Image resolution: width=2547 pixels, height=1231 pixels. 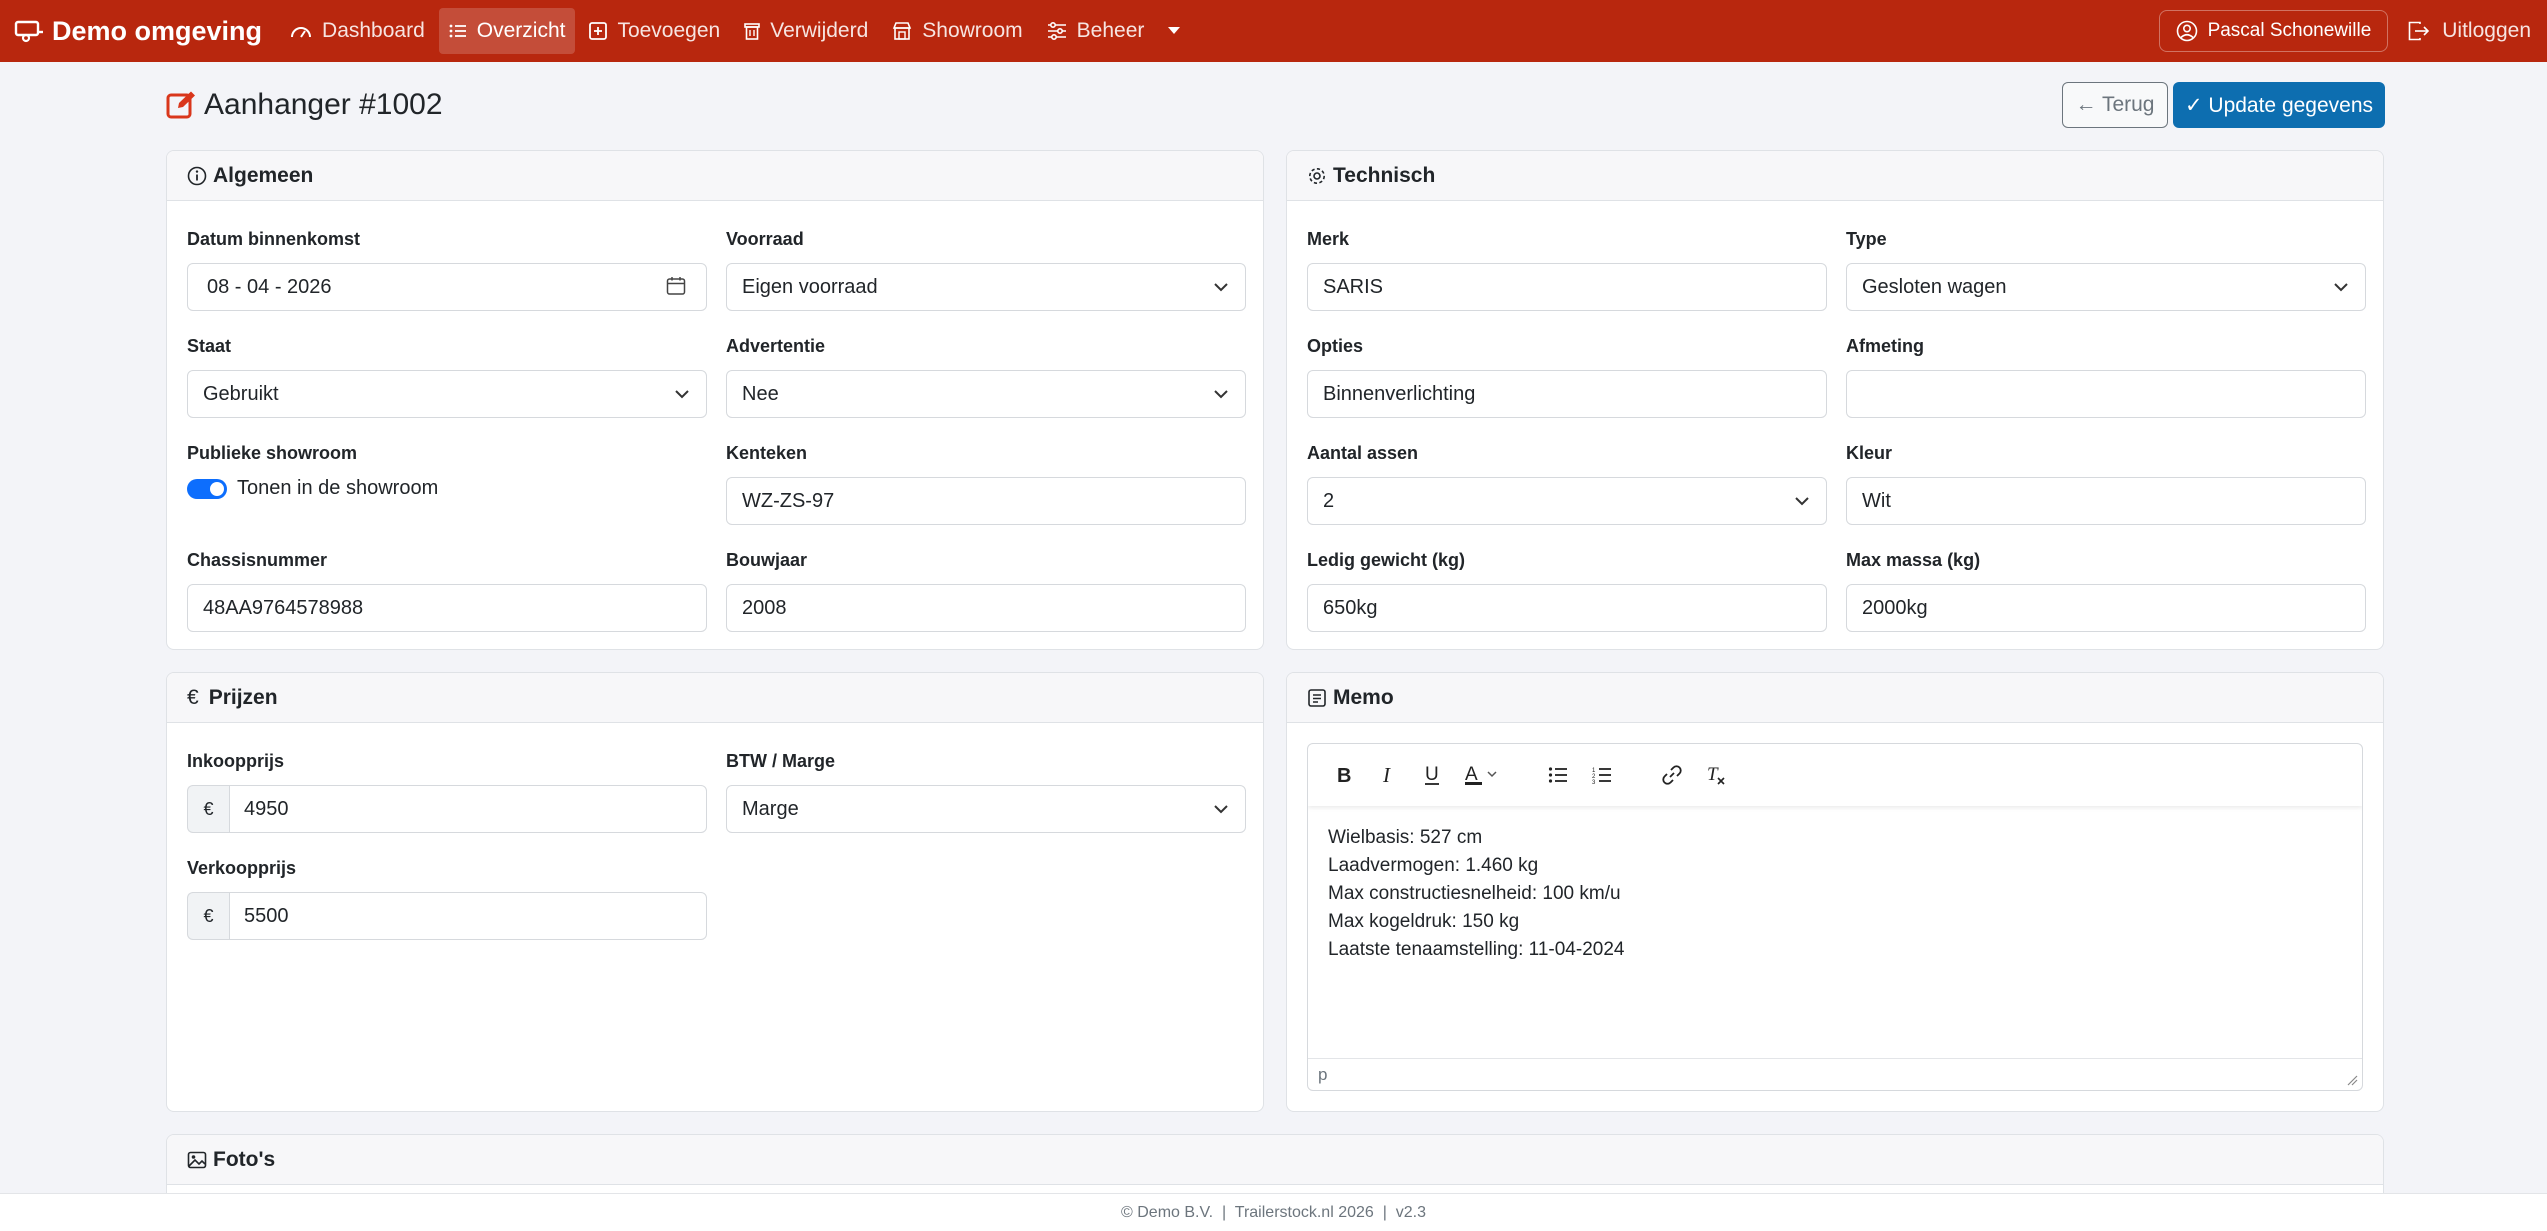 I want to click on nav-dashboard: Dashboard, so click(x=357, y=31).